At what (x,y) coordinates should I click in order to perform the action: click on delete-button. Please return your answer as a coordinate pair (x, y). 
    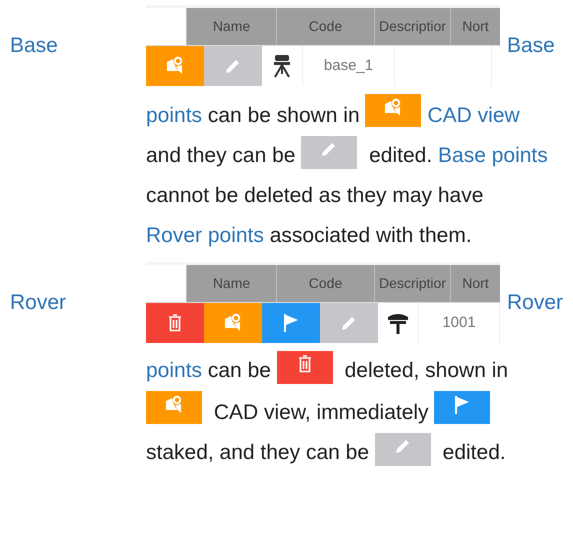
    Looking at the image, I should click on (175, 323).